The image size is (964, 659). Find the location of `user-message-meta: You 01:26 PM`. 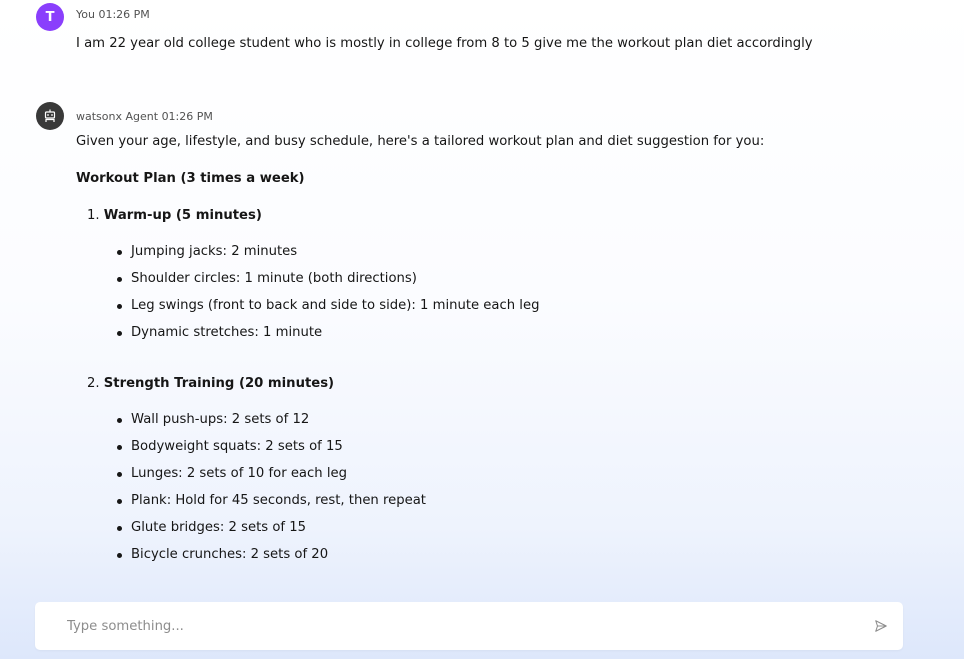

user-message-meta: You 01:26 PM is located at coordinates (113, 14).